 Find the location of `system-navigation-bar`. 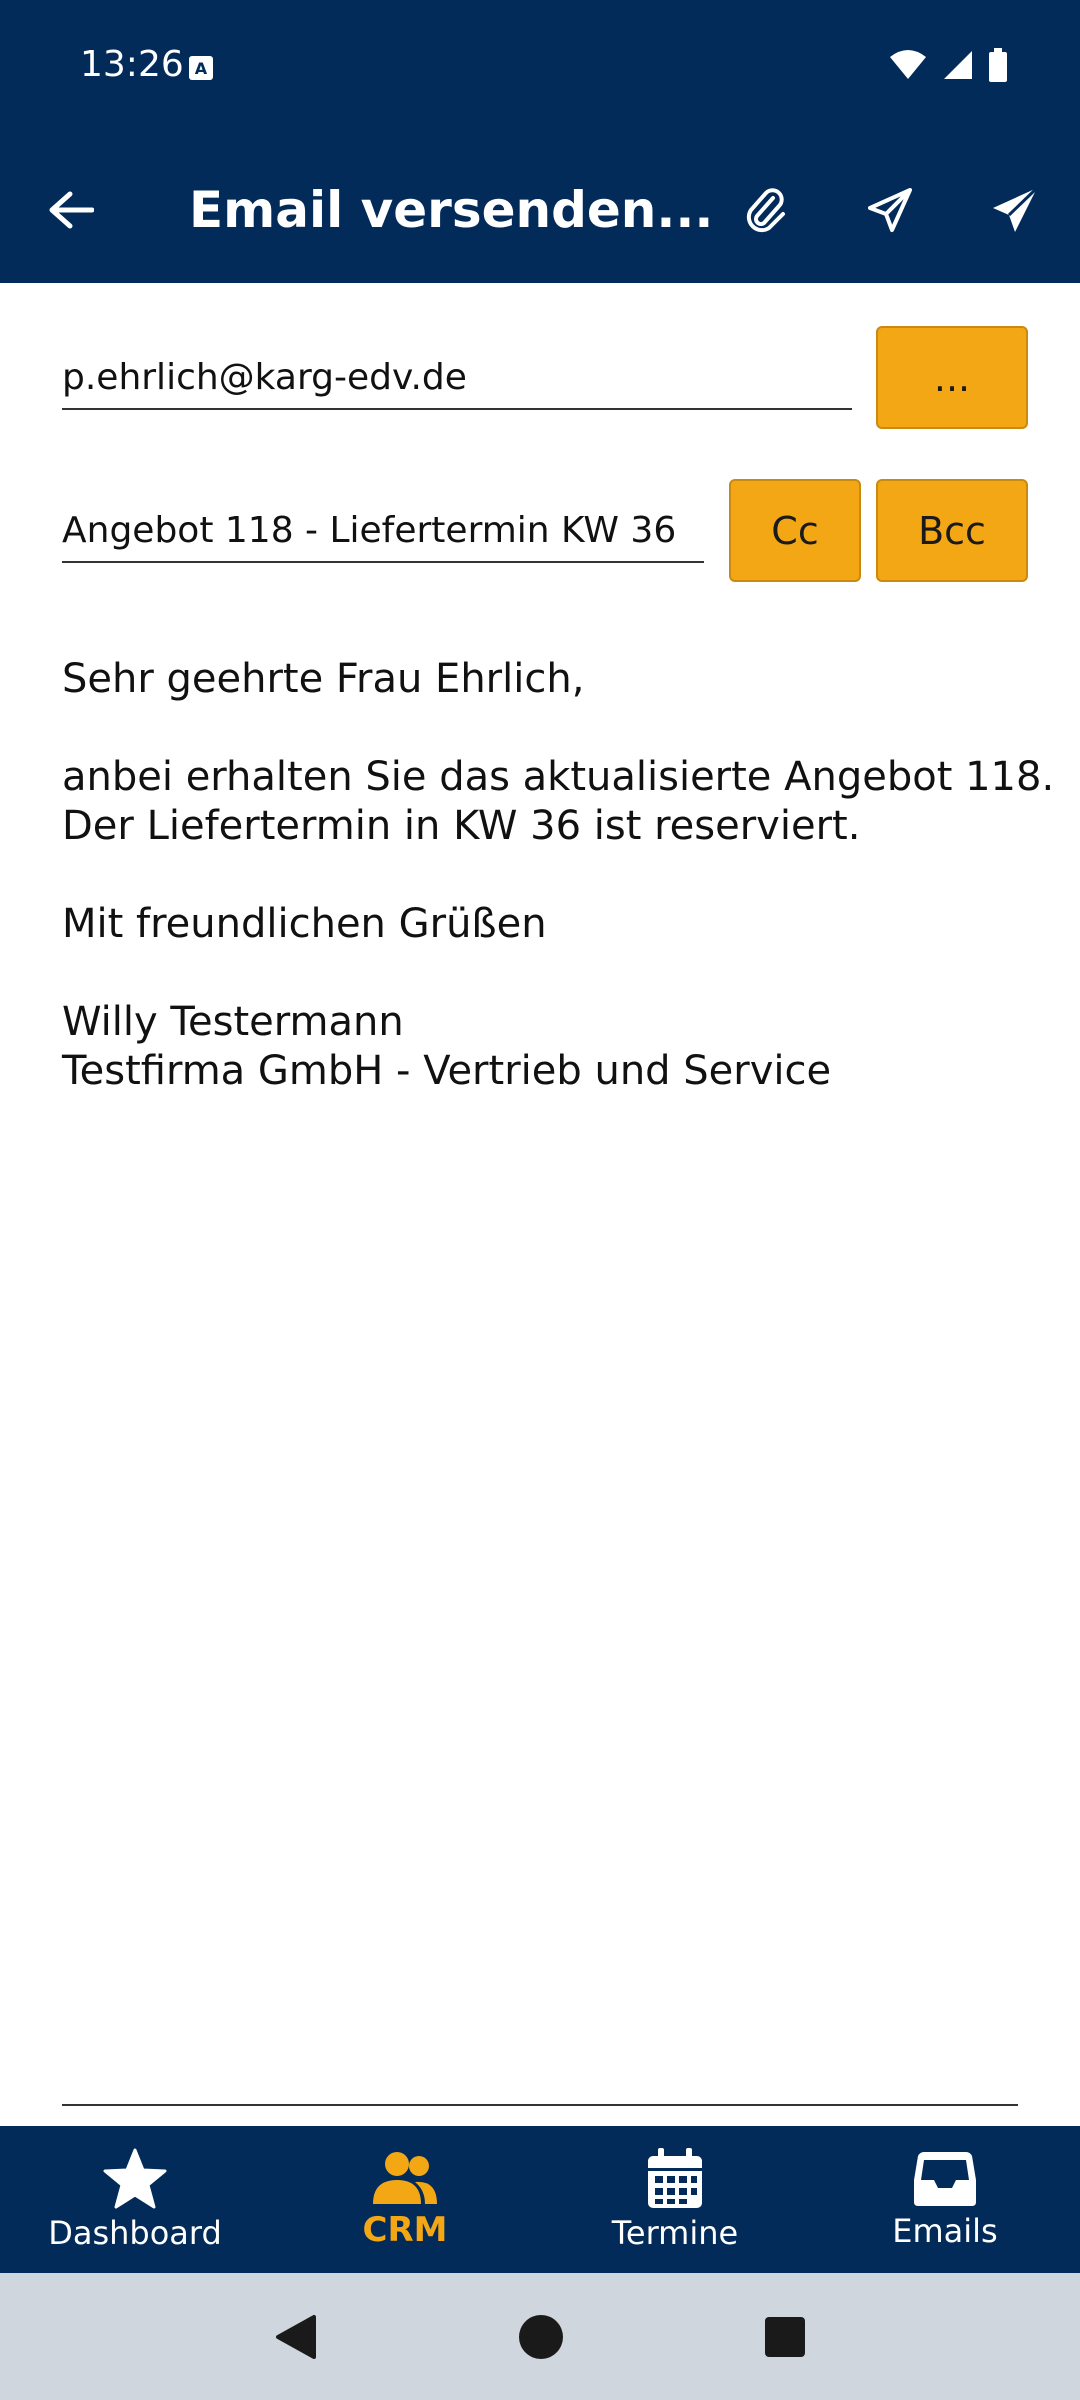

system-navigation-bar is located at coordinates (540, 2336).